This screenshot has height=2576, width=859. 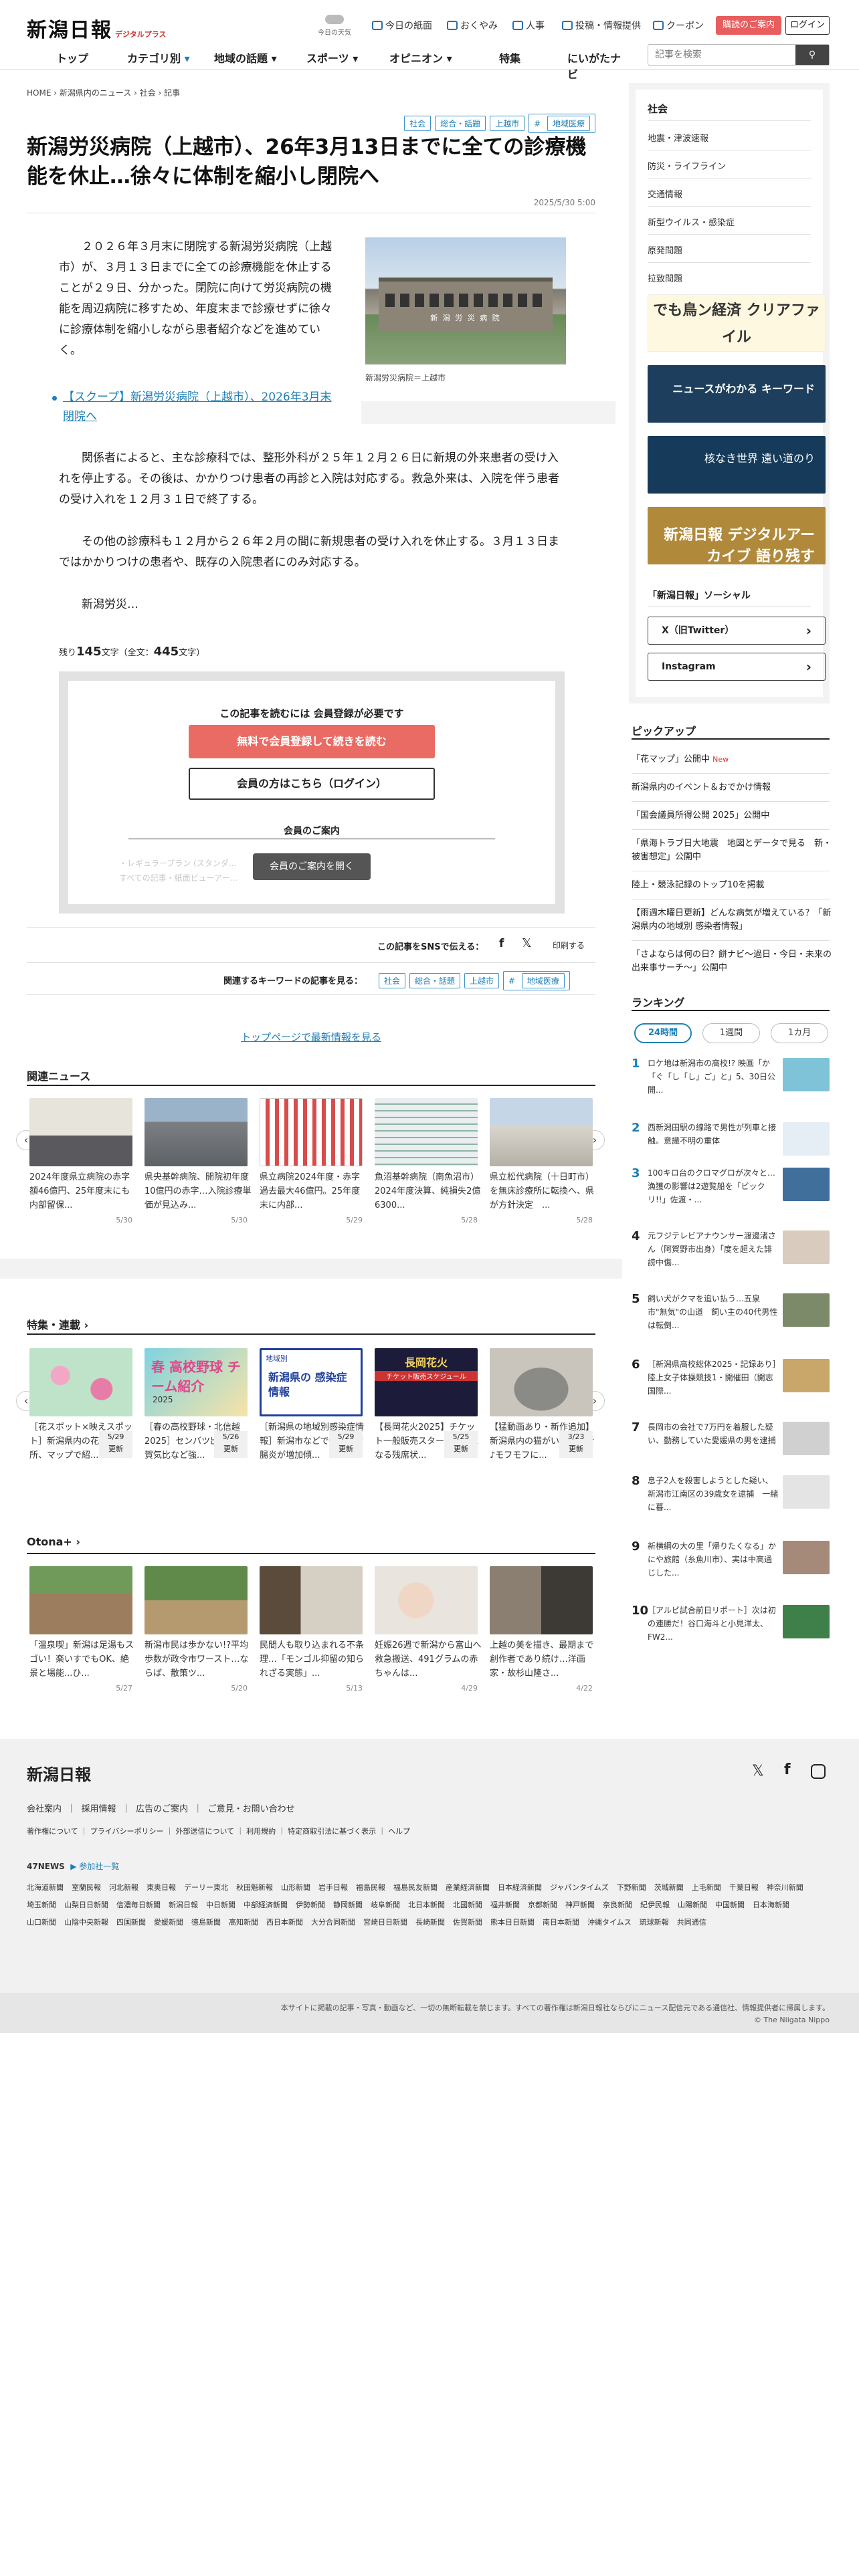 I want to click on member-paper-link: 山梨日日新聞, so click(x=86, y=1906).